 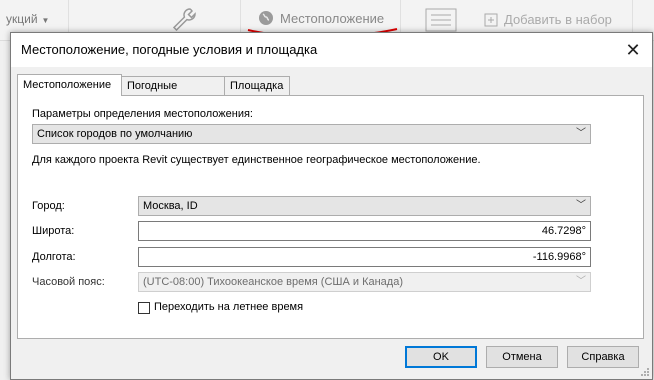 What do you see at coordinates (68, 282) in the screenshot?
I see `timezone-label: Часовой пояс:` at bounding box center [68, 282].